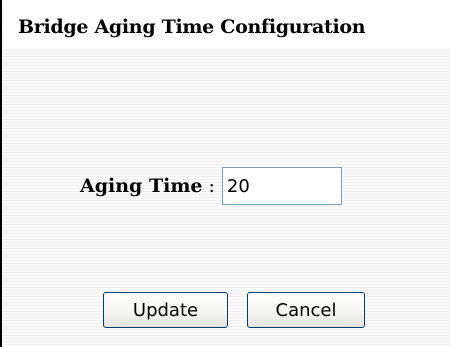 The image size is (450, 347). I want to click on title-bar: Bridge Aging Time Configuration, so click(227, 24).